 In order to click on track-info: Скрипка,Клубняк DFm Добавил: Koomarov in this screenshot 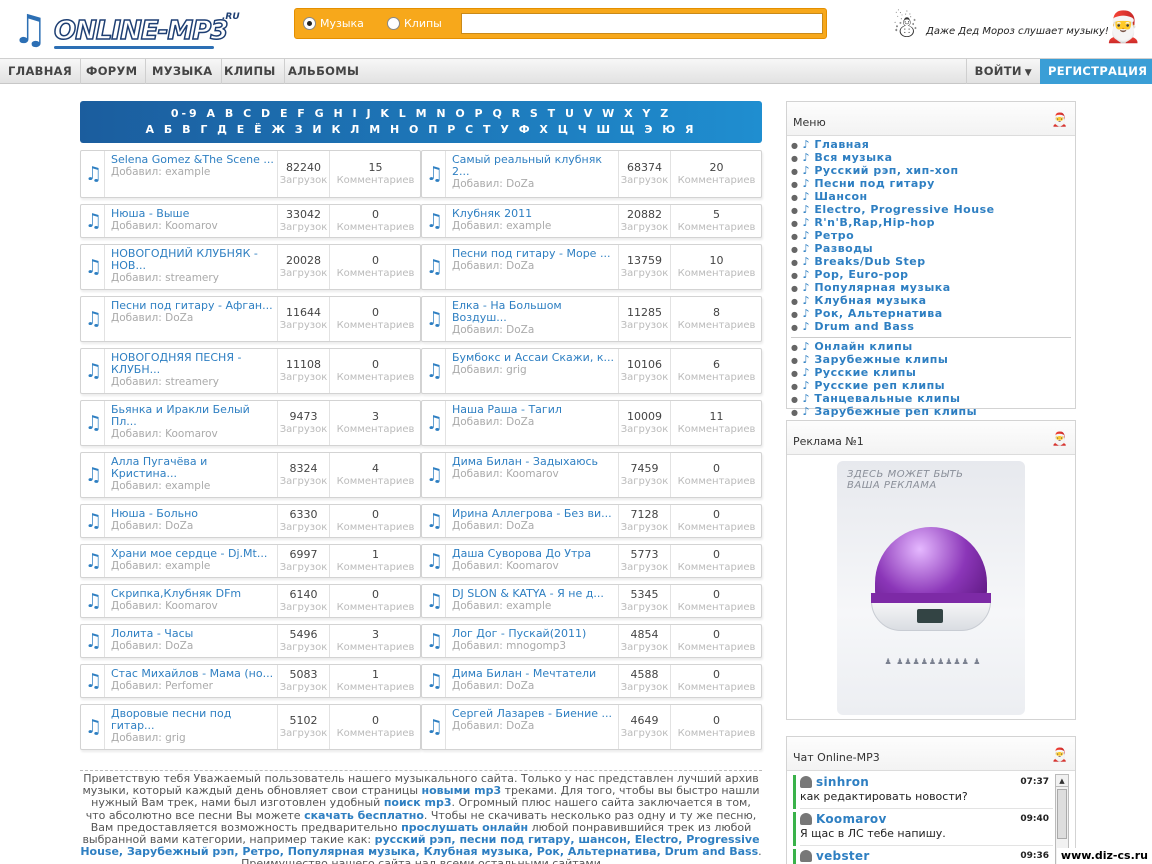, I will do `click(193, 600)`.